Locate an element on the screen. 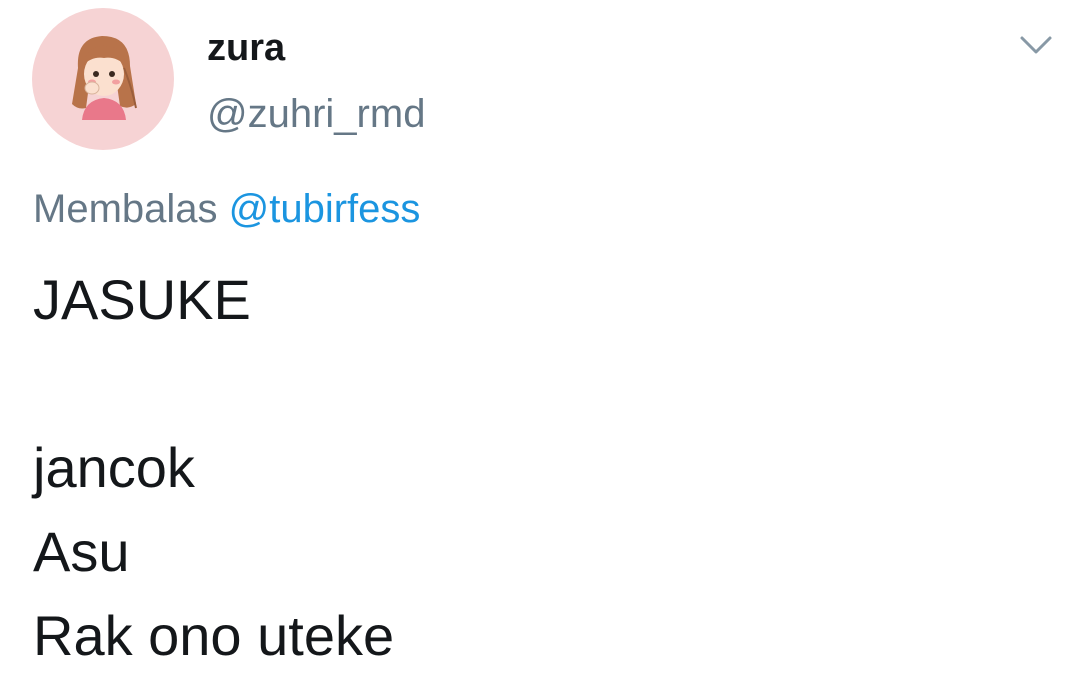 This screenshot has height=679, width=1080. avatar is located at coordinates (103, 79).